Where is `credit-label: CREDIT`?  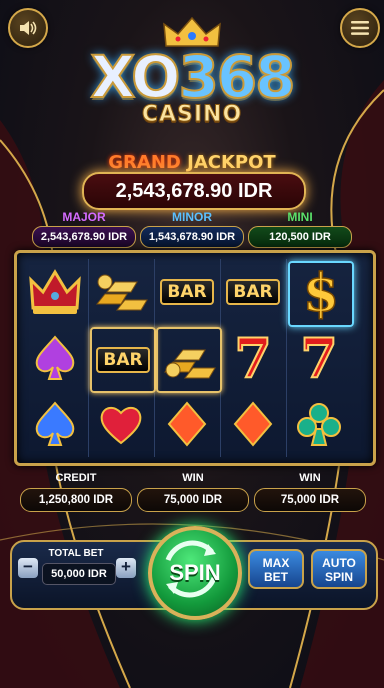 credit-label: CREDIT is located at coordinates (76, 478).